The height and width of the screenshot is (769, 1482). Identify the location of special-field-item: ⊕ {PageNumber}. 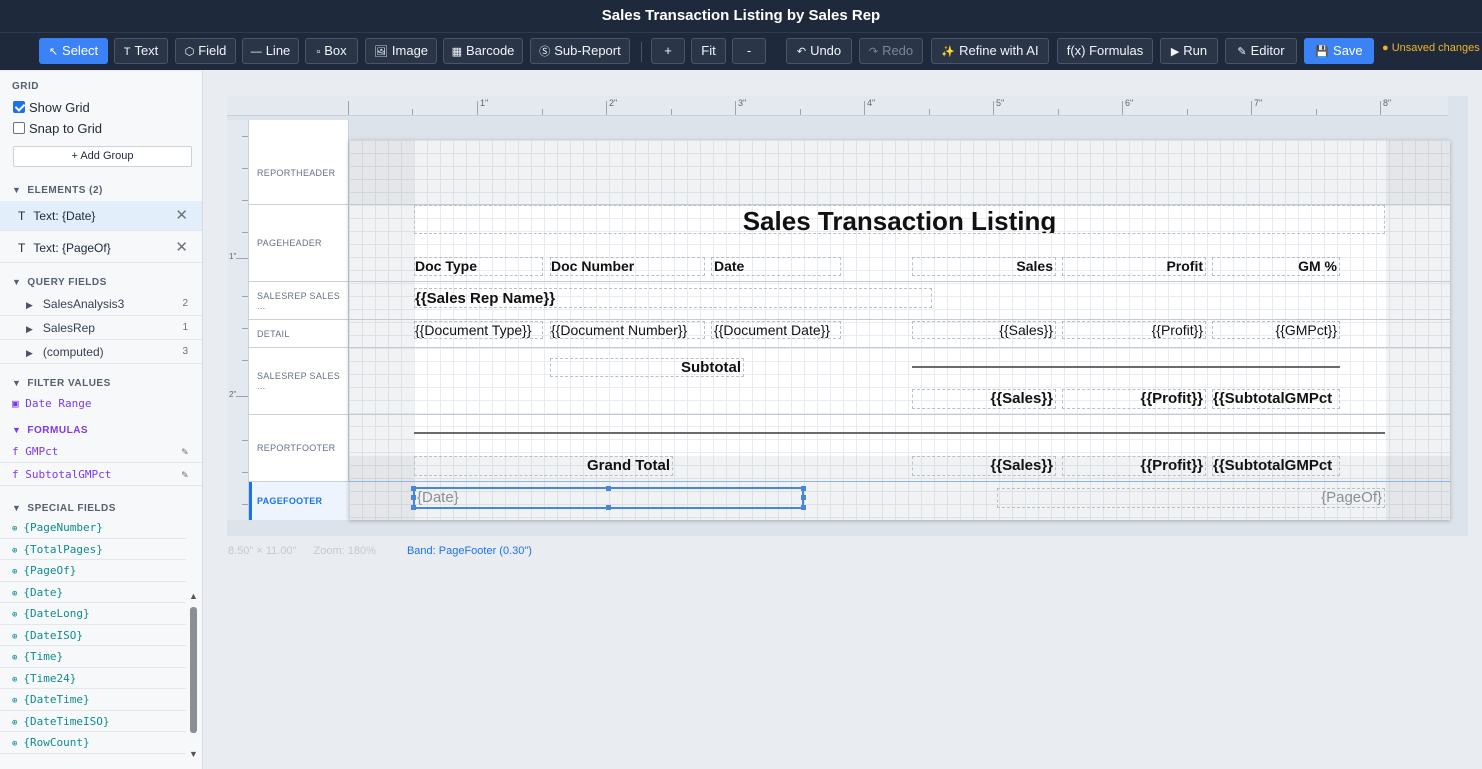
(93, 528).